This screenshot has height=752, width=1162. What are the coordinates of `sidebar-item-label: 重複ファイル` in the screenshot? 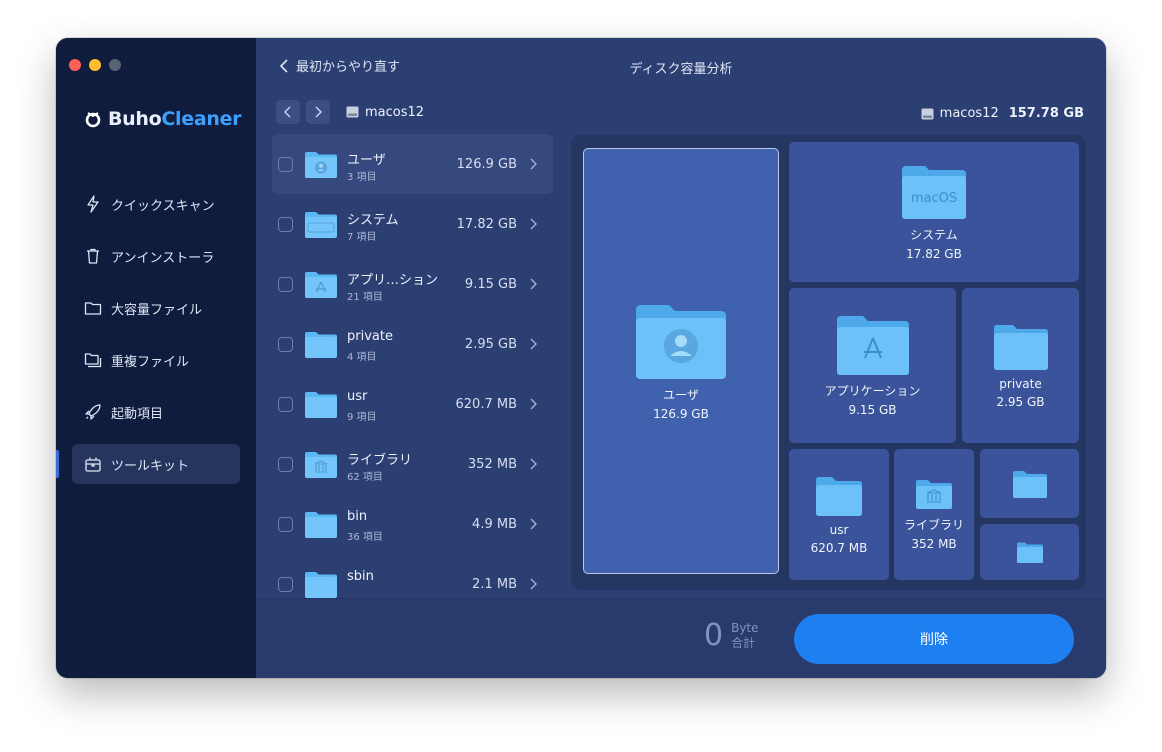 It's located at (150, 362).